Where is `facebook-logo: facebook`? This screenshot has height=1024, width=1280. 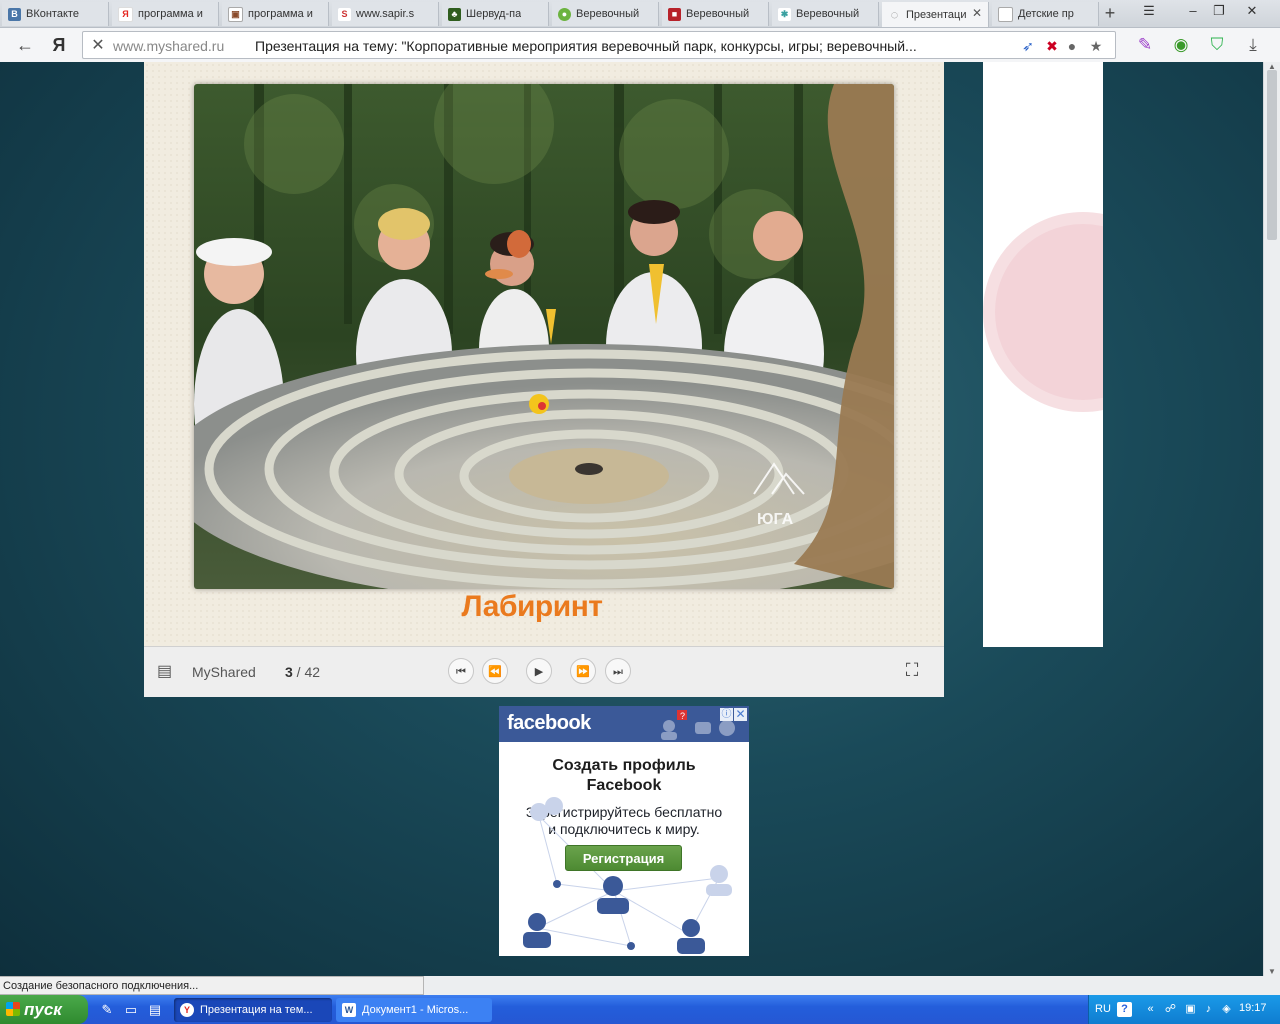
facebook-logo: facebook is located at coordinates (549, 723).